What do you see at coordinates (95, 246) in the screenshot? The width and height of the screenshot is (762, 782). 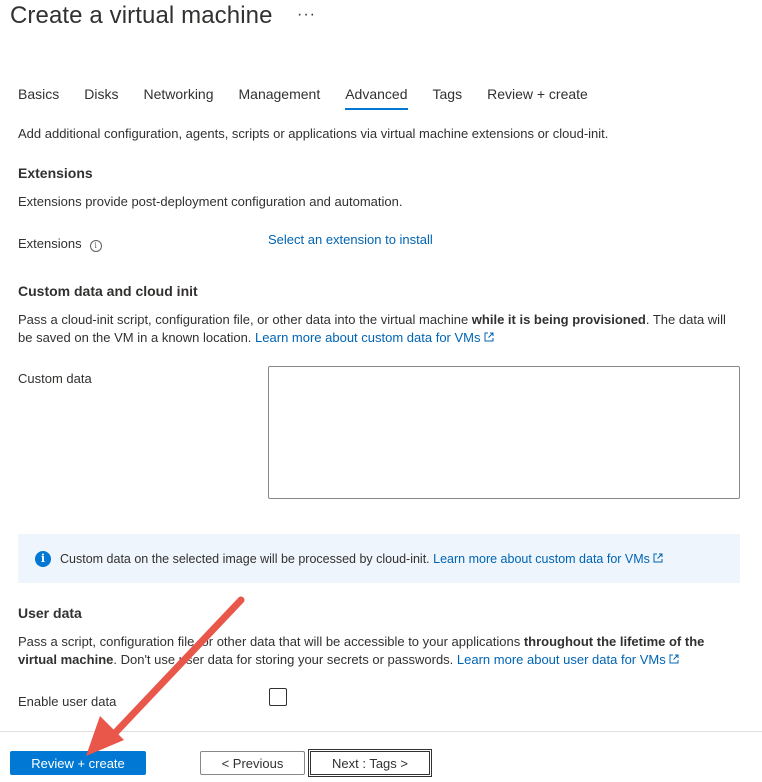 I see `info-icon: i` at bounding box center [95, 246].